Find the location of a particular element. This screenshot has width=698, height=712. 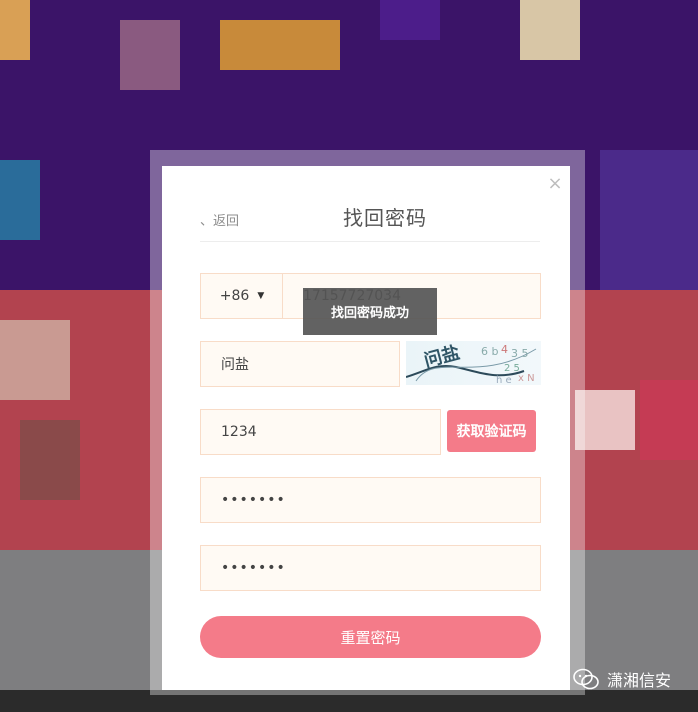

captcha-noise: h e is located at coordinates (504, 380).